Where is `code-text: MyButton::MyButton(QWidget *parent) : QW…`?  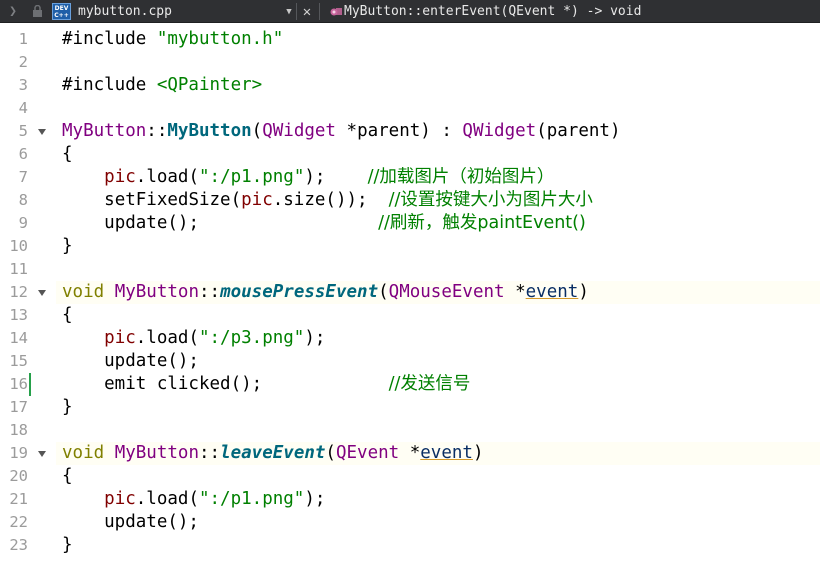
code-text: MyButton::MyButton(QWidget *parent) : QW… is located at coordinates (341, 131).